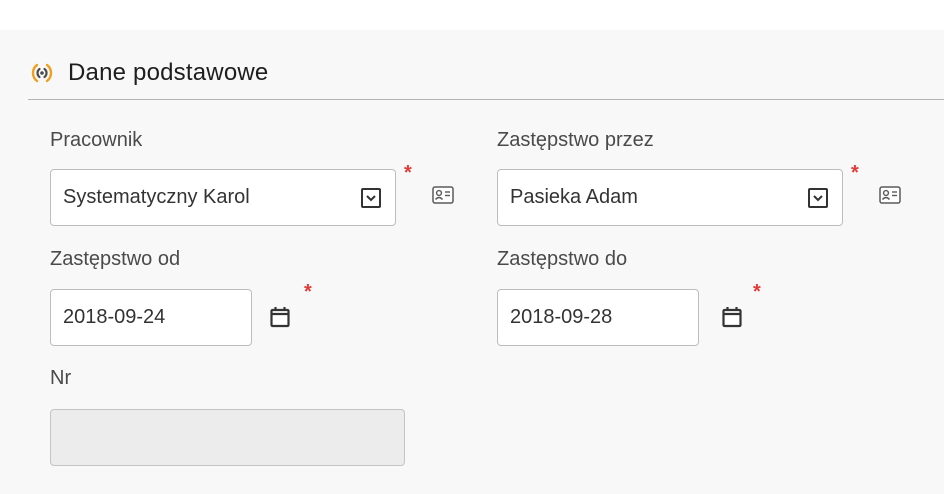 The height and width of the screenshot is (494, 944). What do you see at coordinates (115, 259) in the screenshot?
I see `date-from-label: Zastępstwo od` at bounding box center [115, 259].